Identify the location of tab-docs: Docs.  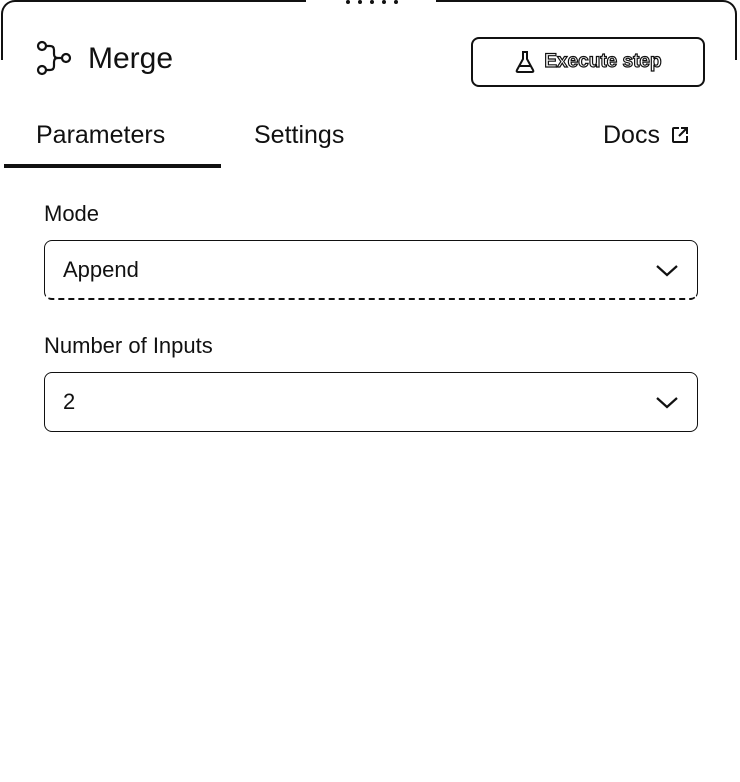
(646, 135).